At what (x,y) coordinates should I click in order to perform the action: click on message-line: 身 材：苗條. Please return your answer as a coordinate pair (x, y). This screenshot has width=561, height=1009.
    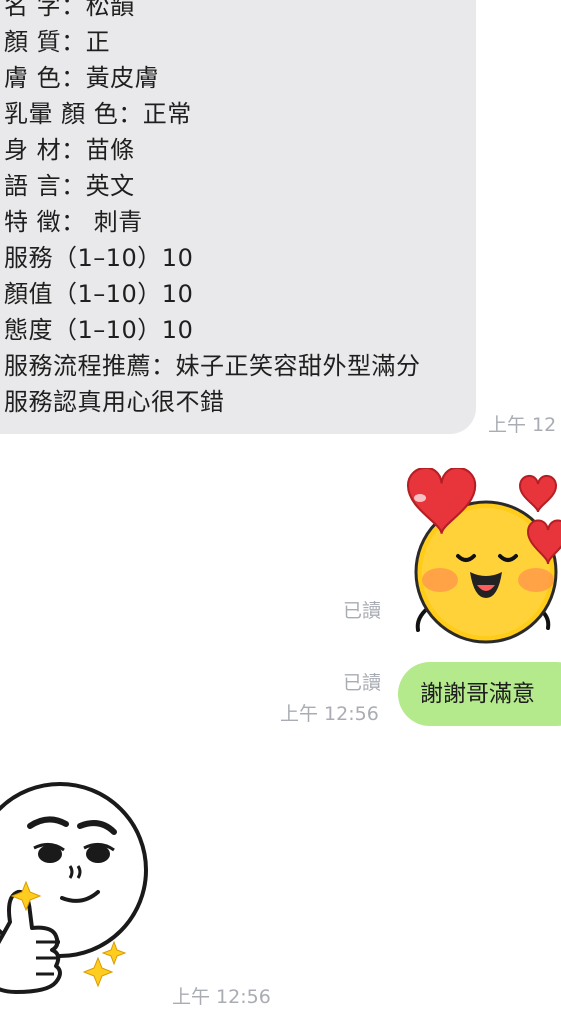
    Looking at the image, I should click on (69, 150).